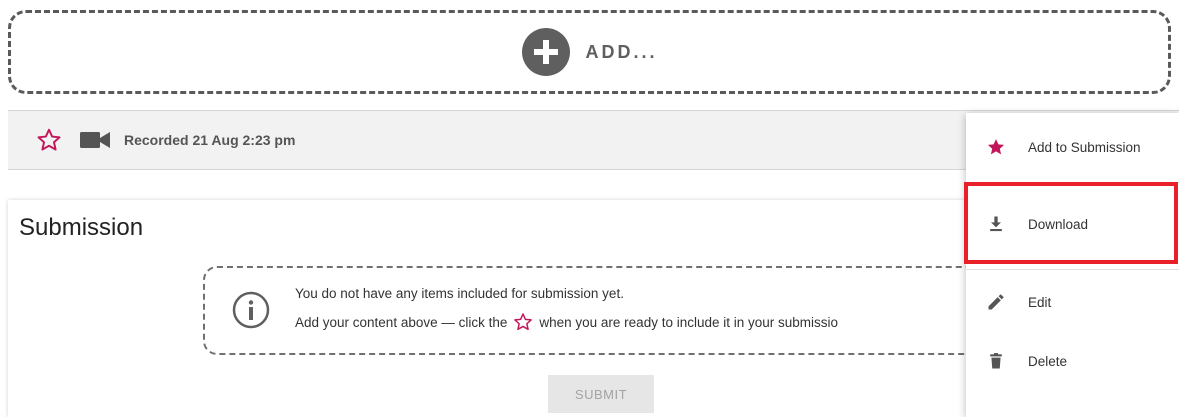 The height and width of the screenshot is (417, 1179). What do you see at coordinates (401, 322) in the screenshot?
I see `notice-text-before: Add your content above — click the` at bounding box center [401, 322].